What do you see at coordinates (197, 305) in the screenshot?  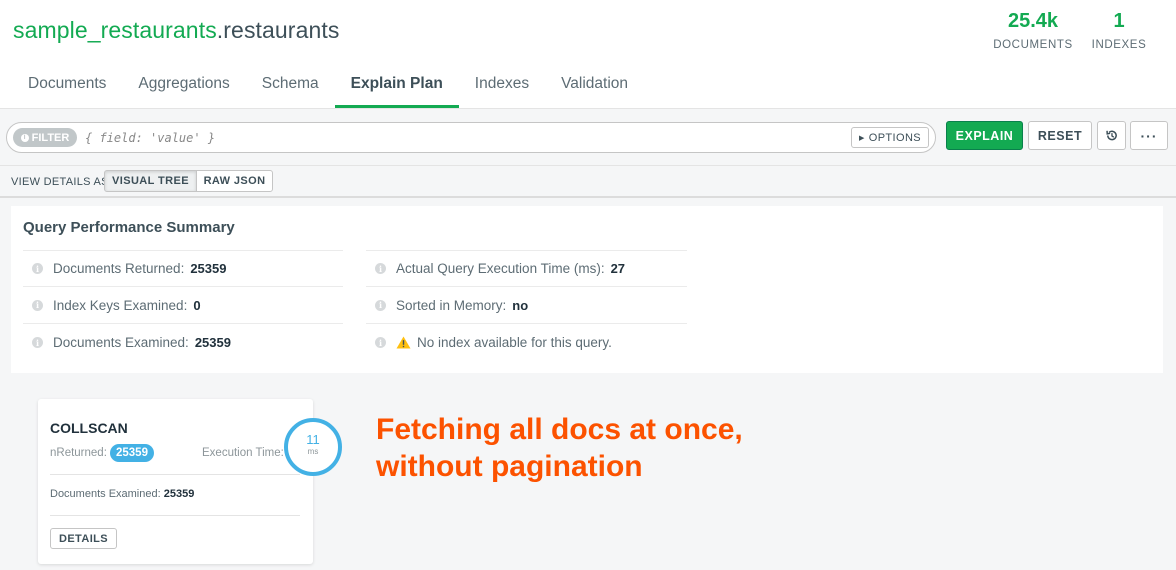 I see `summary-value: 0` at bounding box center [197, 305].